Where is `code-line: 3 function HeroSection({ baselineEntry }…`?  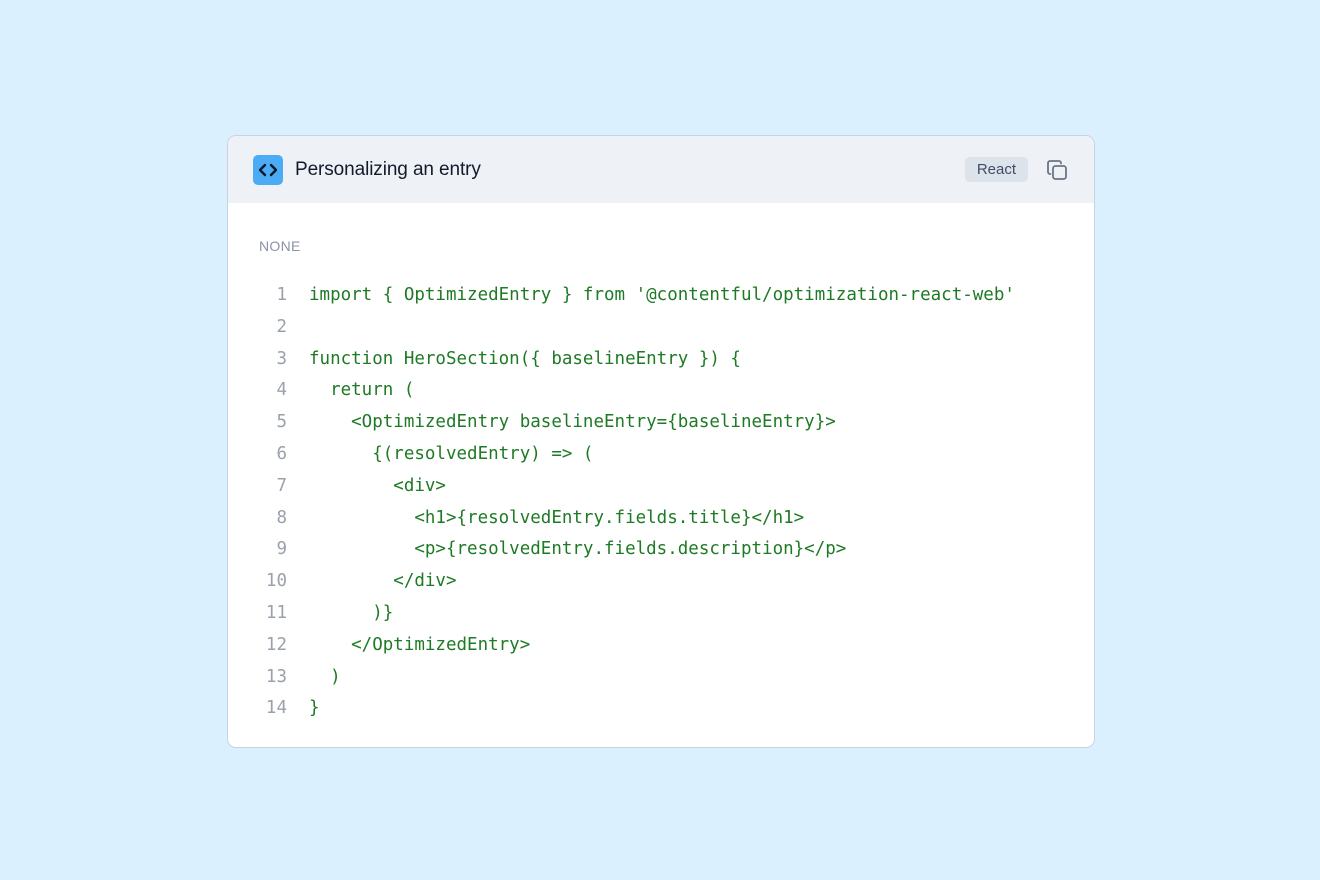 code-line: 3 function HeroSection({ baselineEntry }… is located at coordinates (661, 360).